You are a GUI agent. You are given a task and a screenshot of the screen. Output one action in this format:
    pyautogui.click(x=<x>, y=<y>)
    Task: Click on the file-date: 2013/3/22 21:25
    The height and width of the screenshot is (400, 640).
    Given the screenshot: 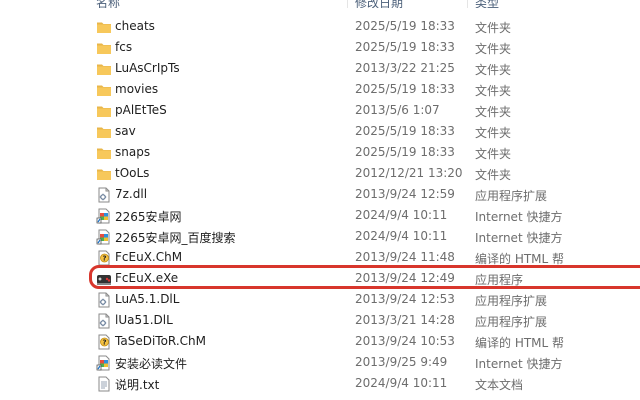 What is the action you would take?
    pyautogui.click(x=405, y=68)
    